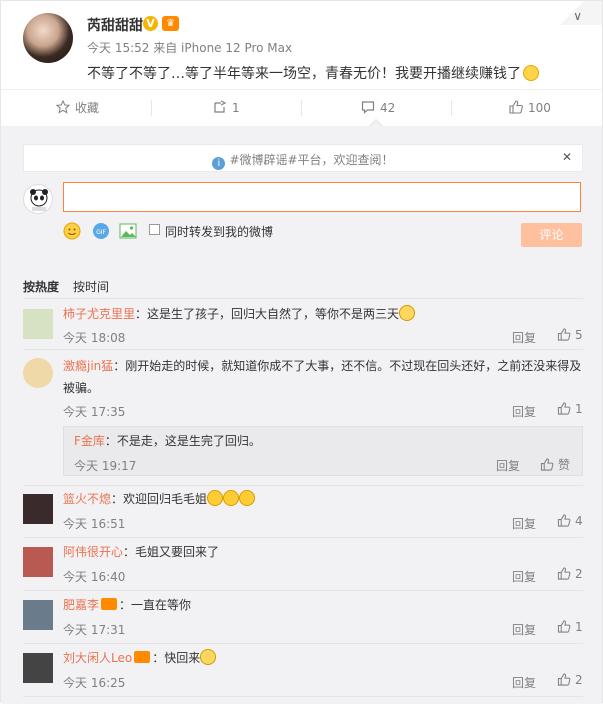 Image resolution: width=603 pixels, height=704 pixels. I want to click on like-count: 100, so click(539, 108).